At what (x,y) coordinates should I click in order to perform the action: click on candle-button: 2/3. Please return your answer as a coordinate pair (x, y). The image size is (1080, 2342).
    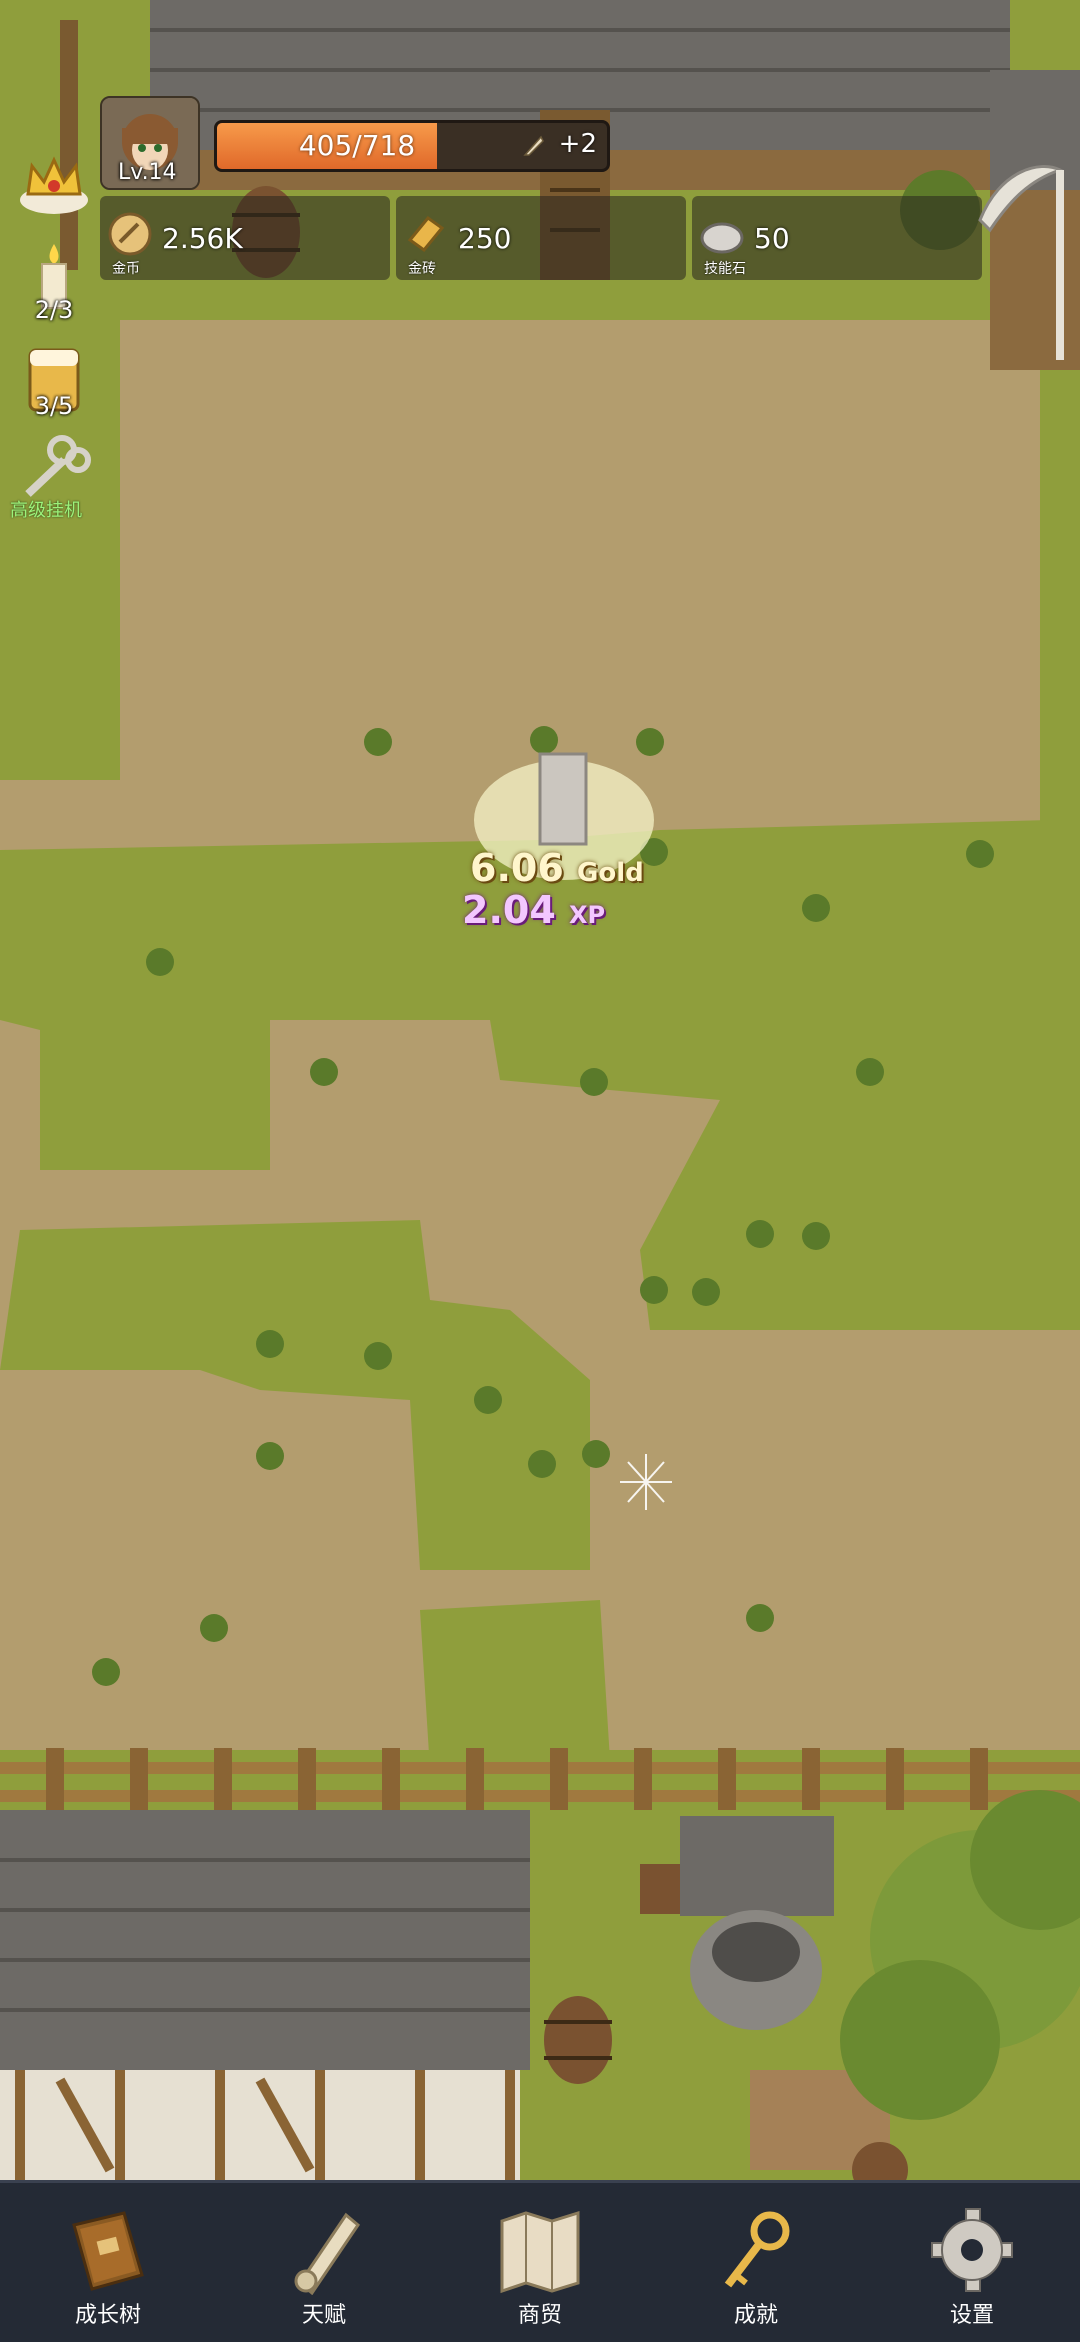
    Looking at the image, I should click on (54, 282).